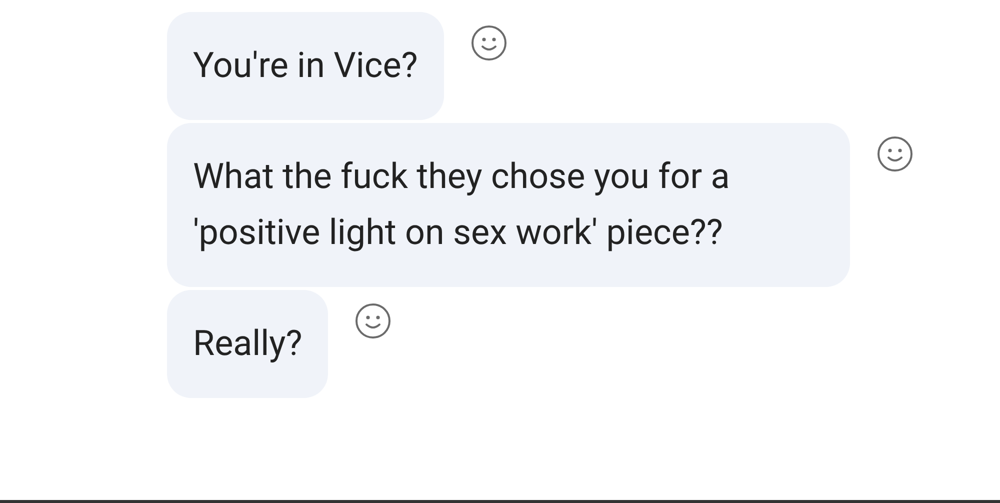  Describe the element at coordinates (247, 344) in the screenshot. I see `message-bubble: Really?` at that location.